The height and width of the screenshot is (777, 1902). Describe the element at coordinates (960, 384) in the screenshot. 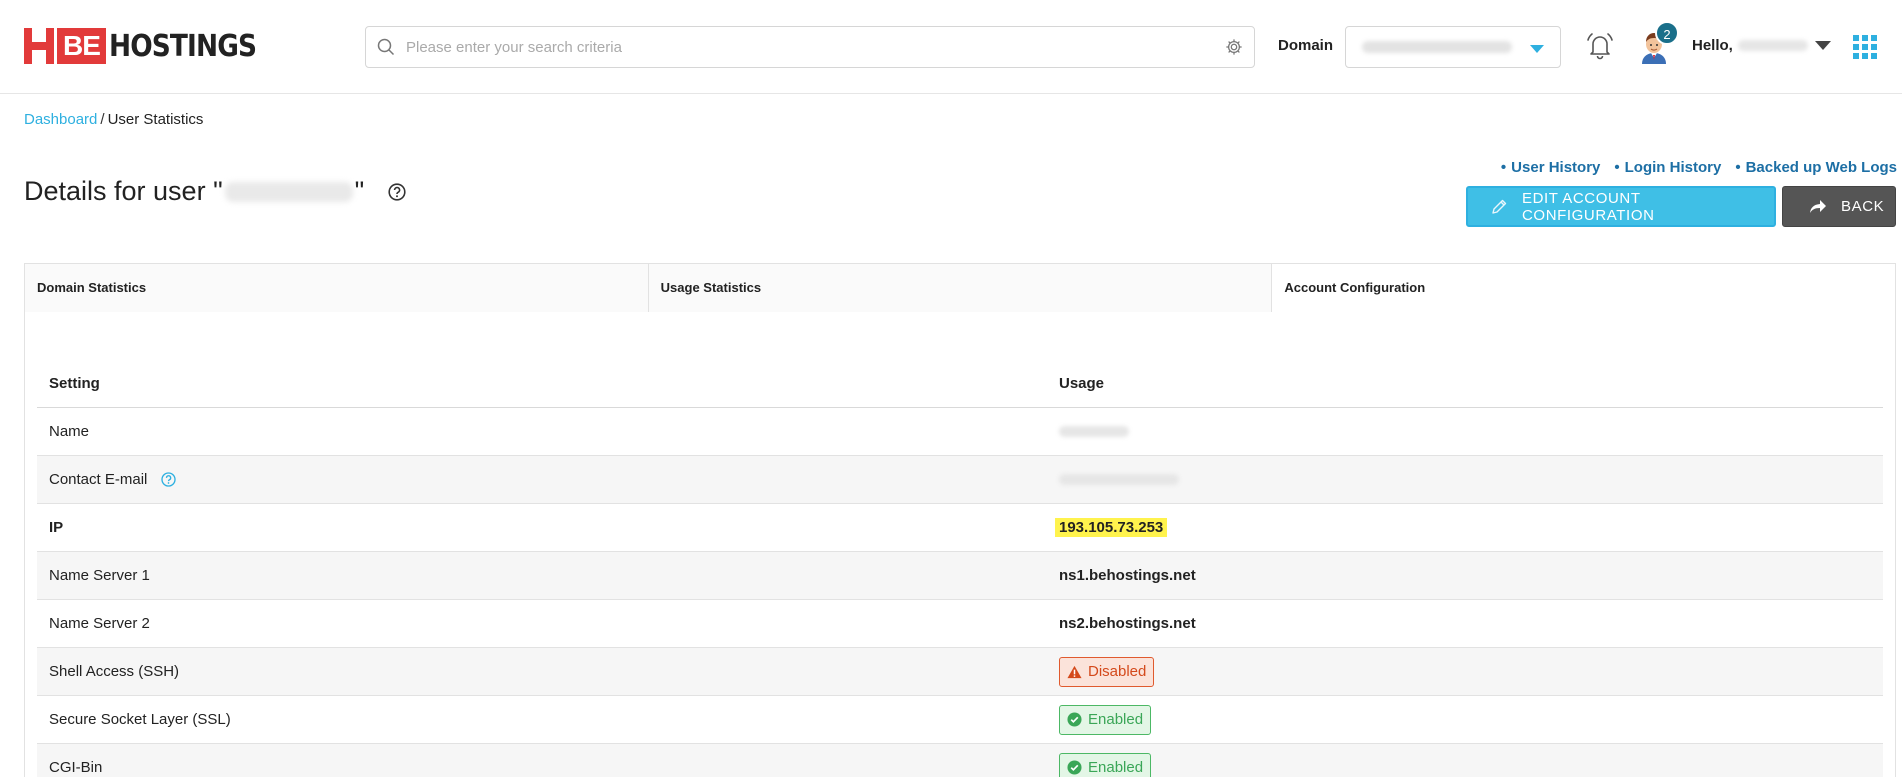

I see `table-header-row: Setting Usage` at that location.